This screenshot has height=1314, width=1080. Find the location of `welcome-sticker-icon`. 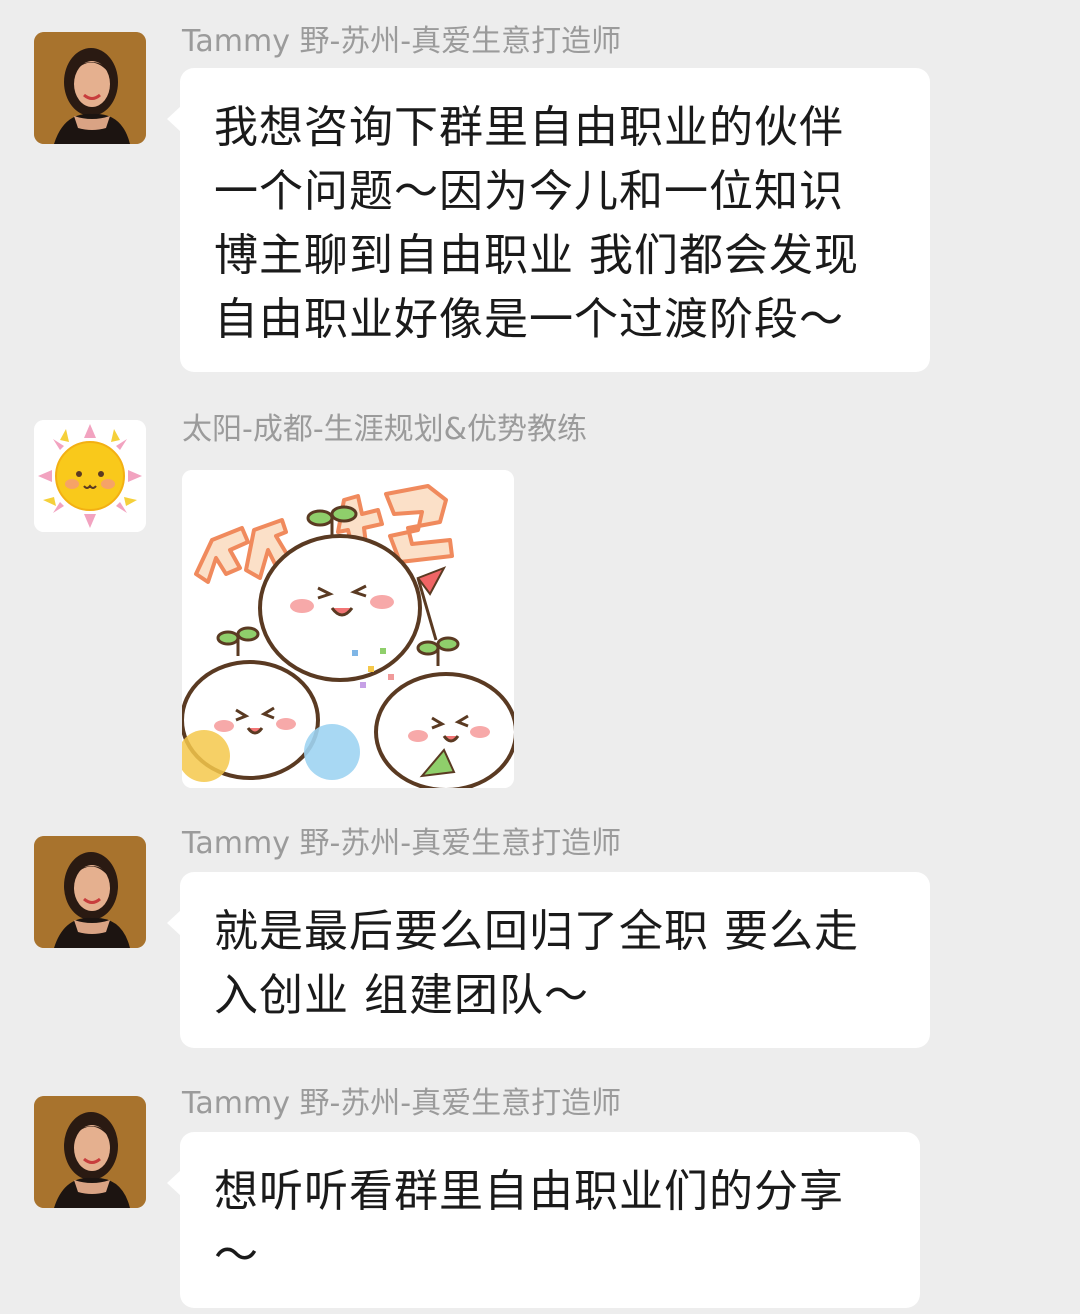

welcome-sticker-icon is located at coordinates (348, 629).